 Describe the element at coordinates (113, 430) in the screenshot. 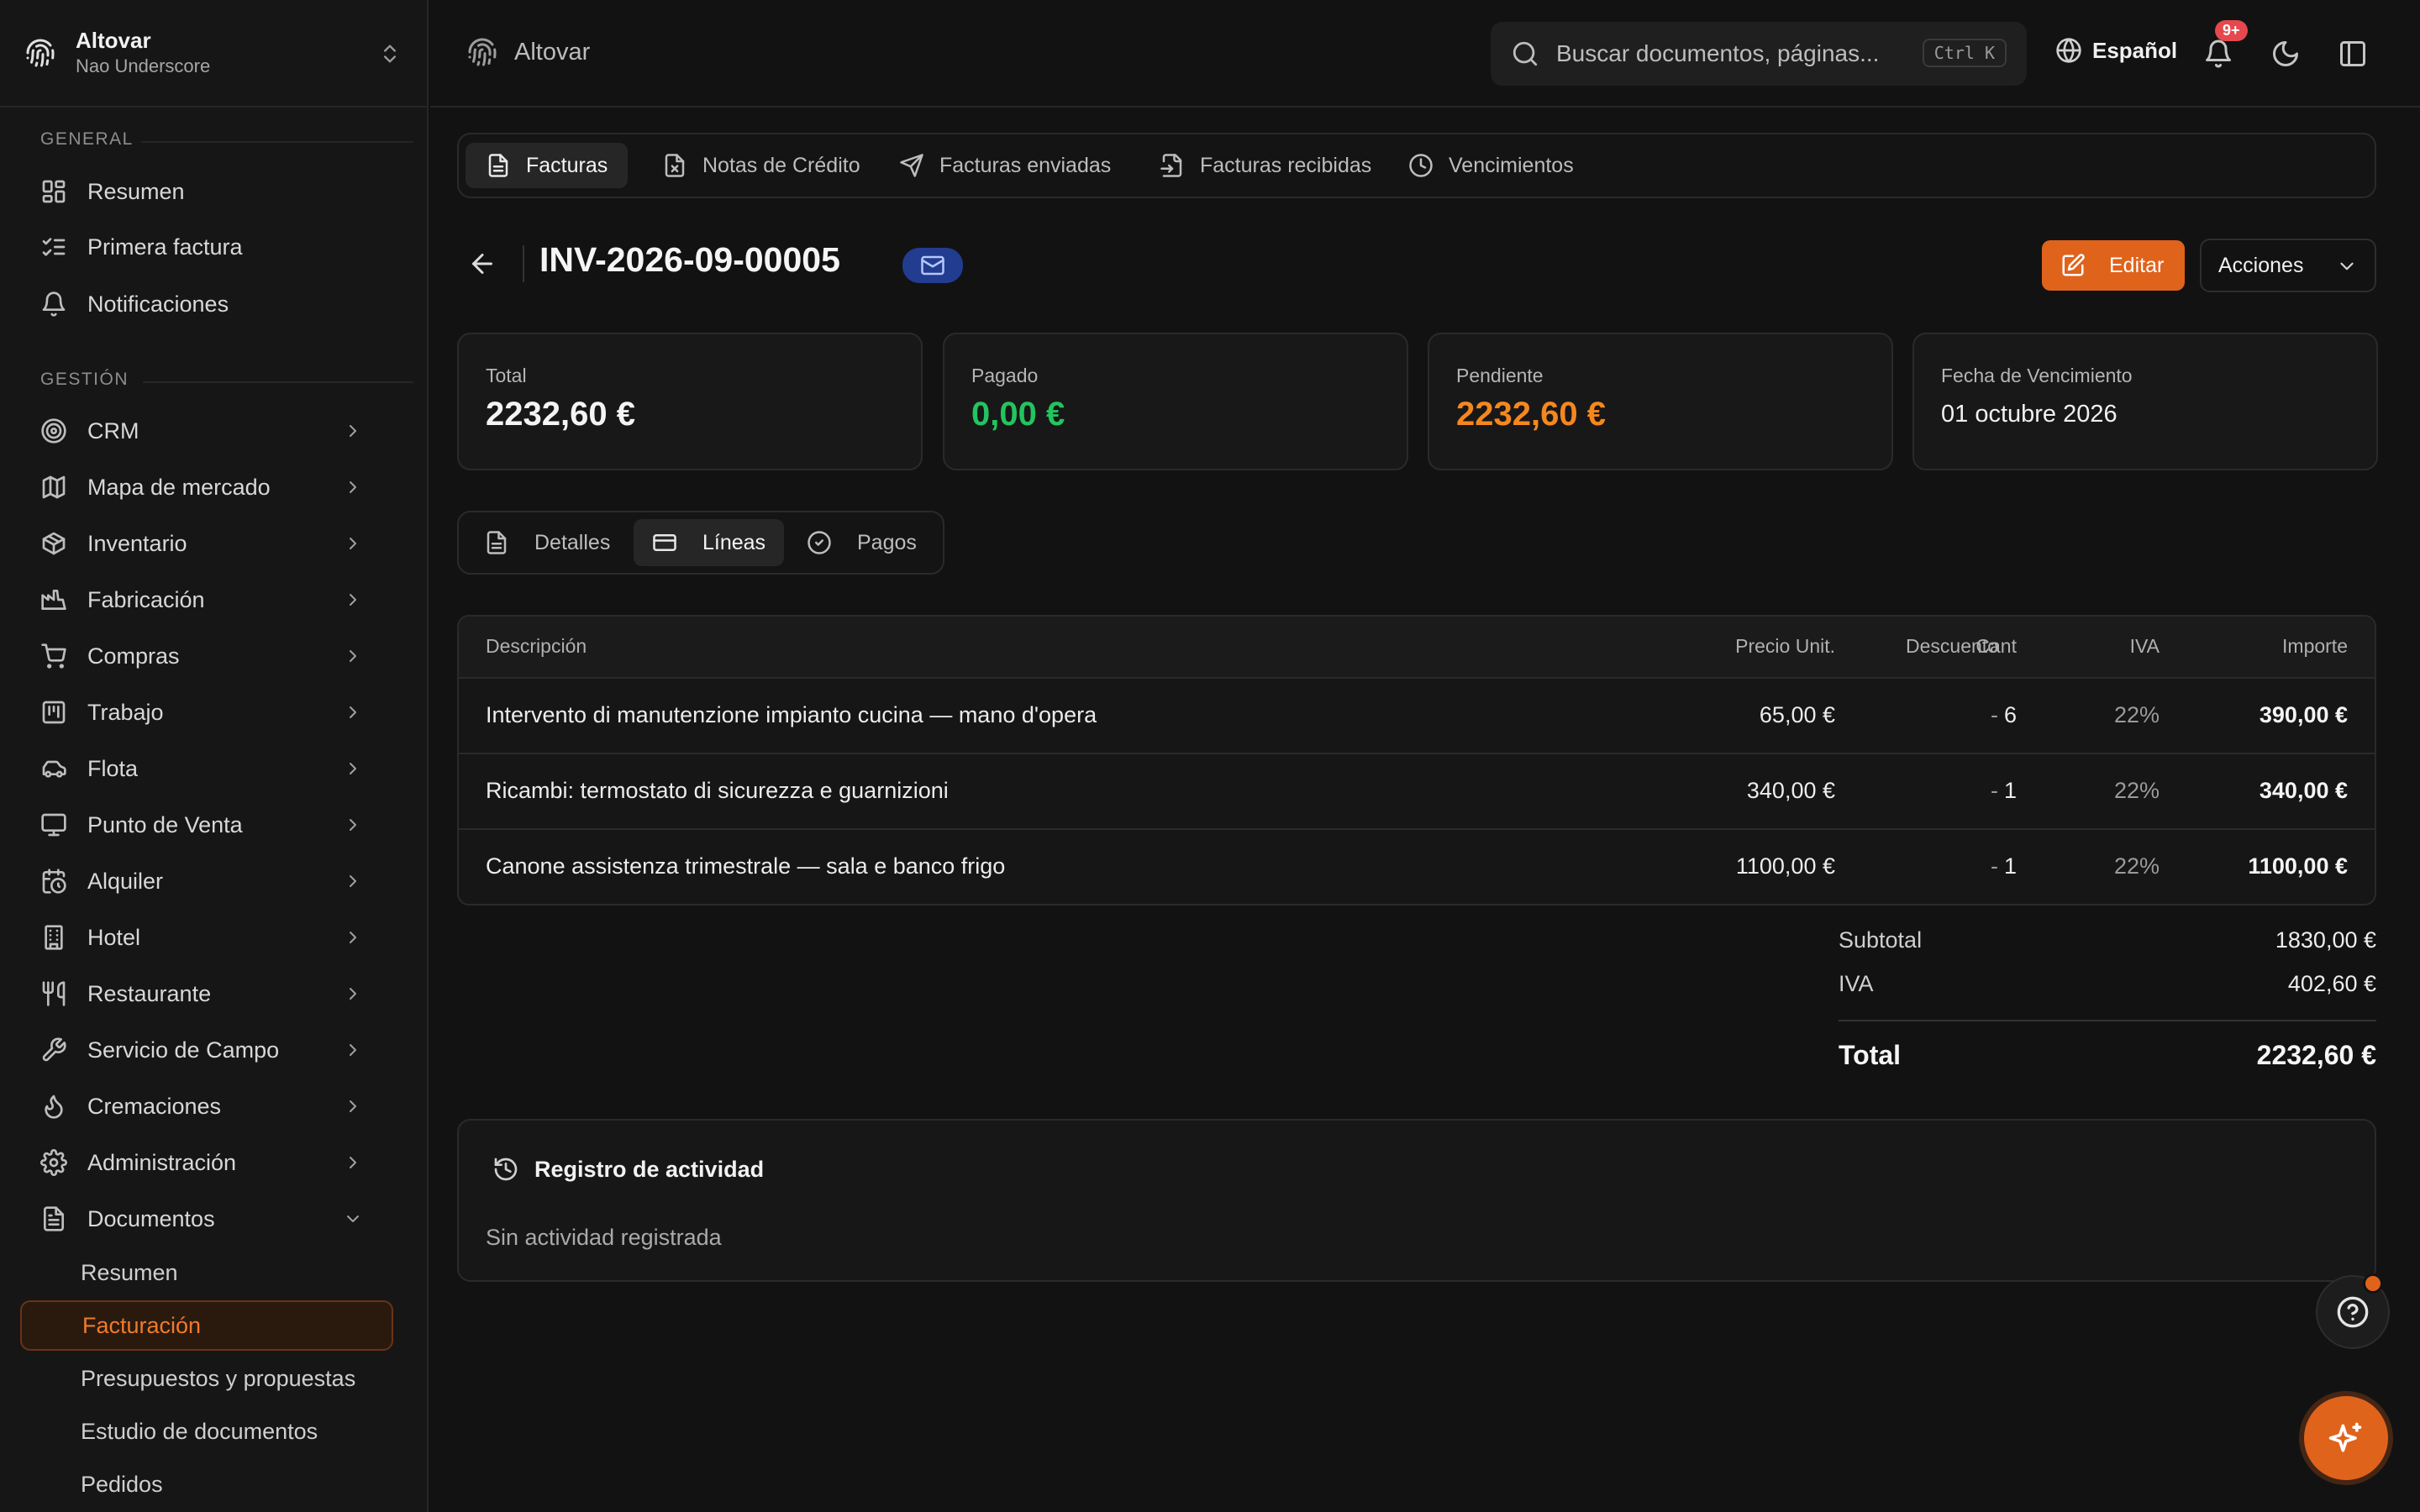

I see `sidebar-item-label: CRM` at that location.